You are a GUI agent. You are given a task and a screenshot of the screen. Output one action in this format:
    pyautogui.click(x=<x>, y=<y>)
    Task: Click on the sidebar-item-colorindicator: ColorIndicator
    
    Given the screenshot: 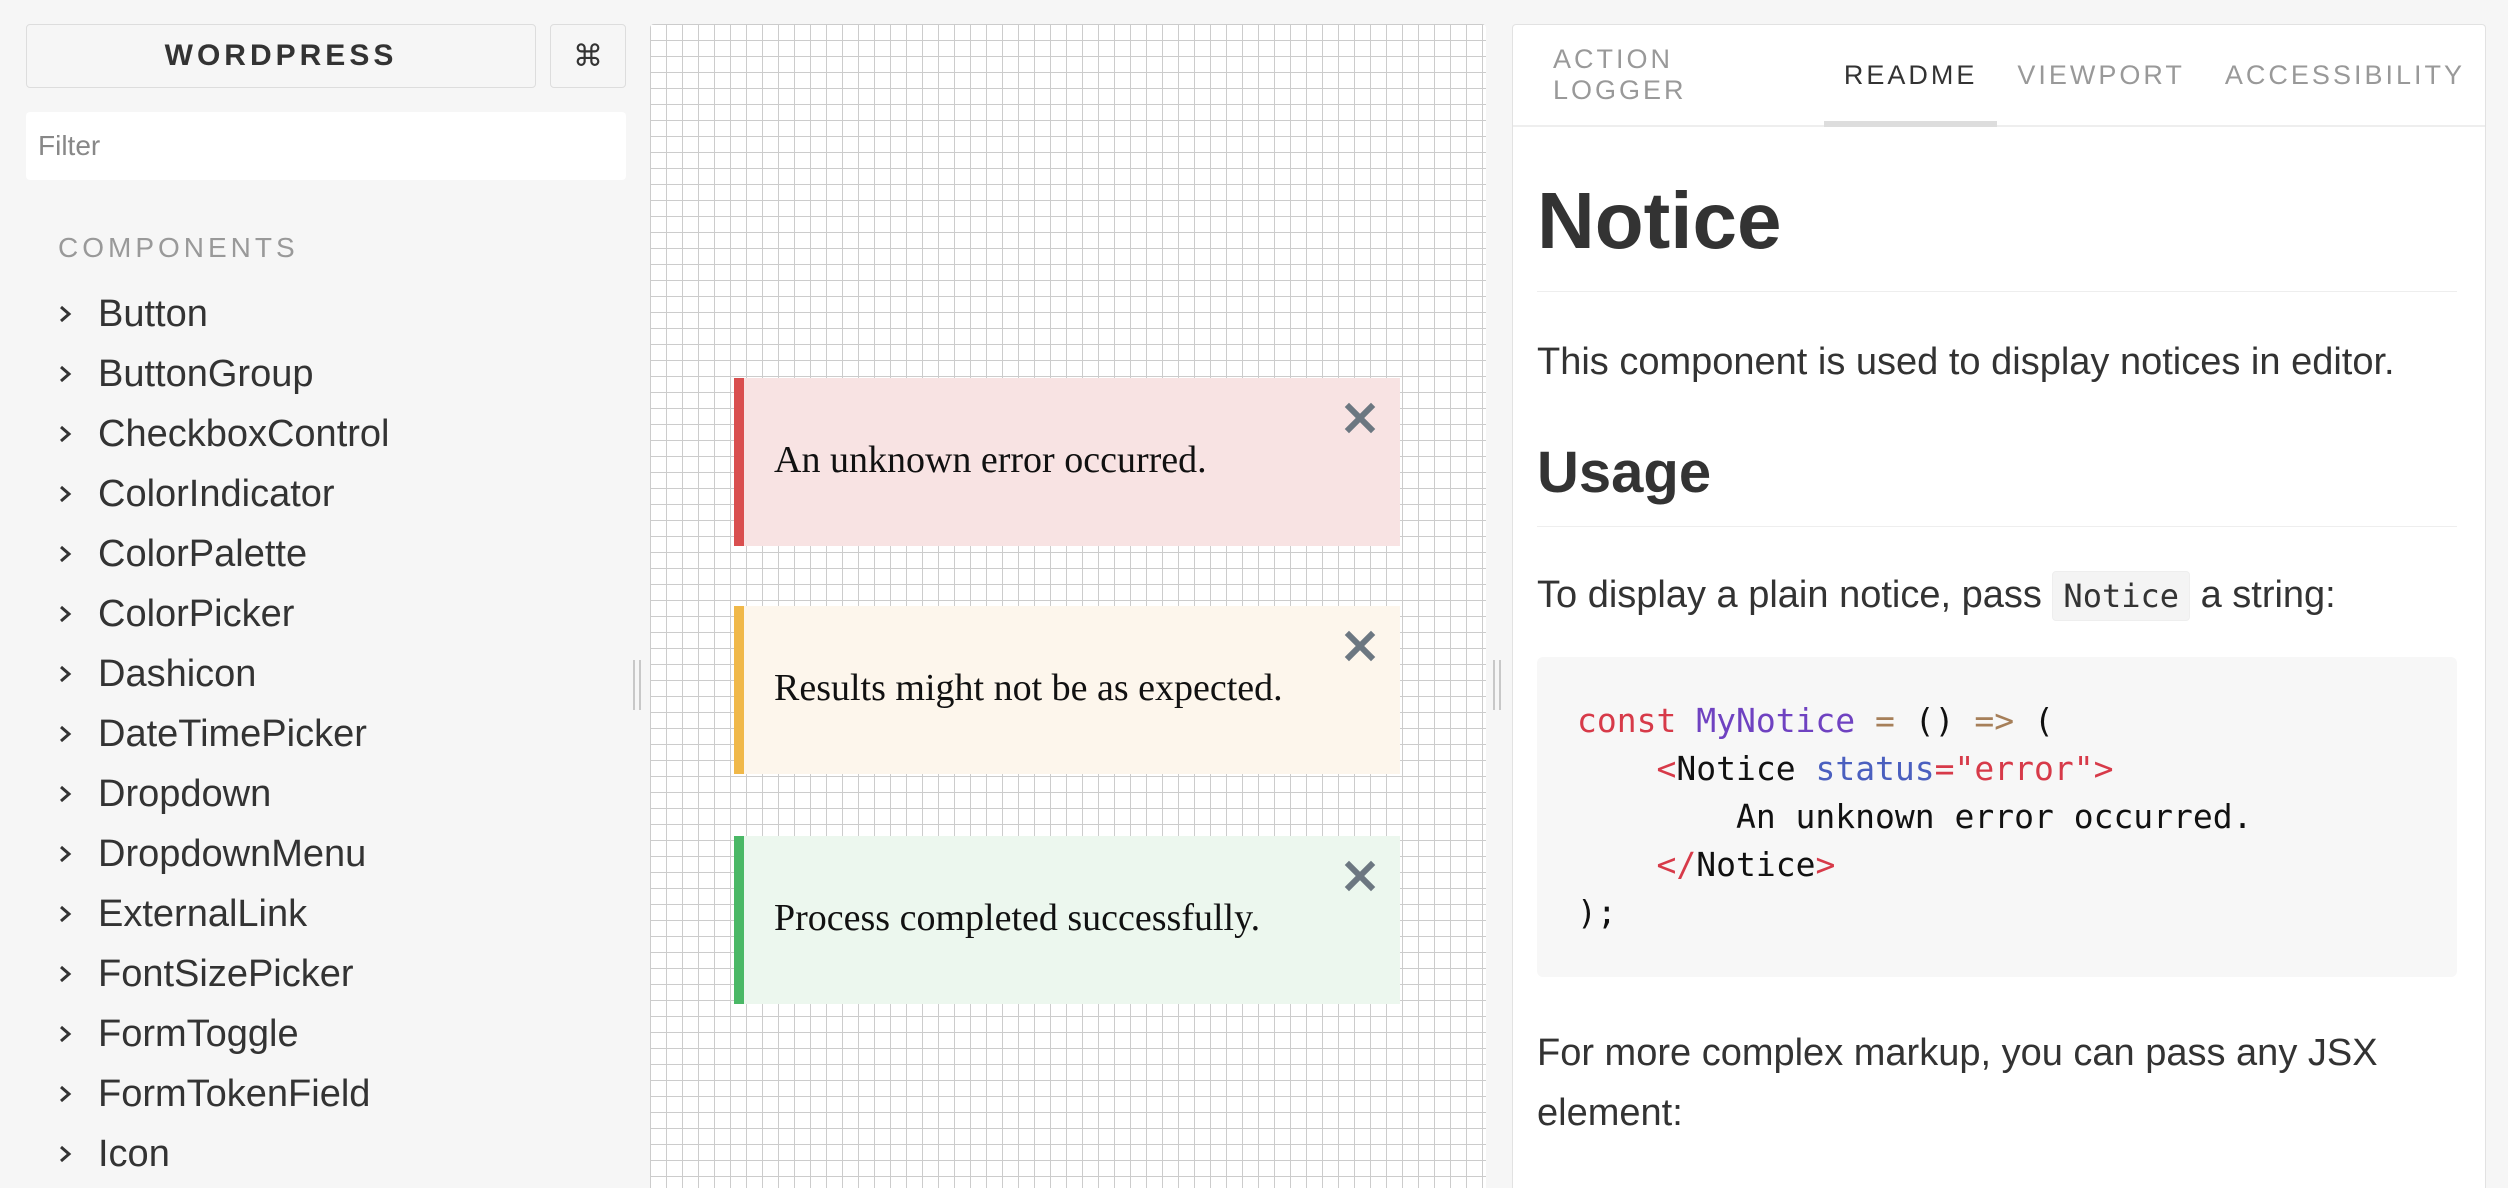 What is the action you would take?
    pyautogui.click(x=222, y=494)
    